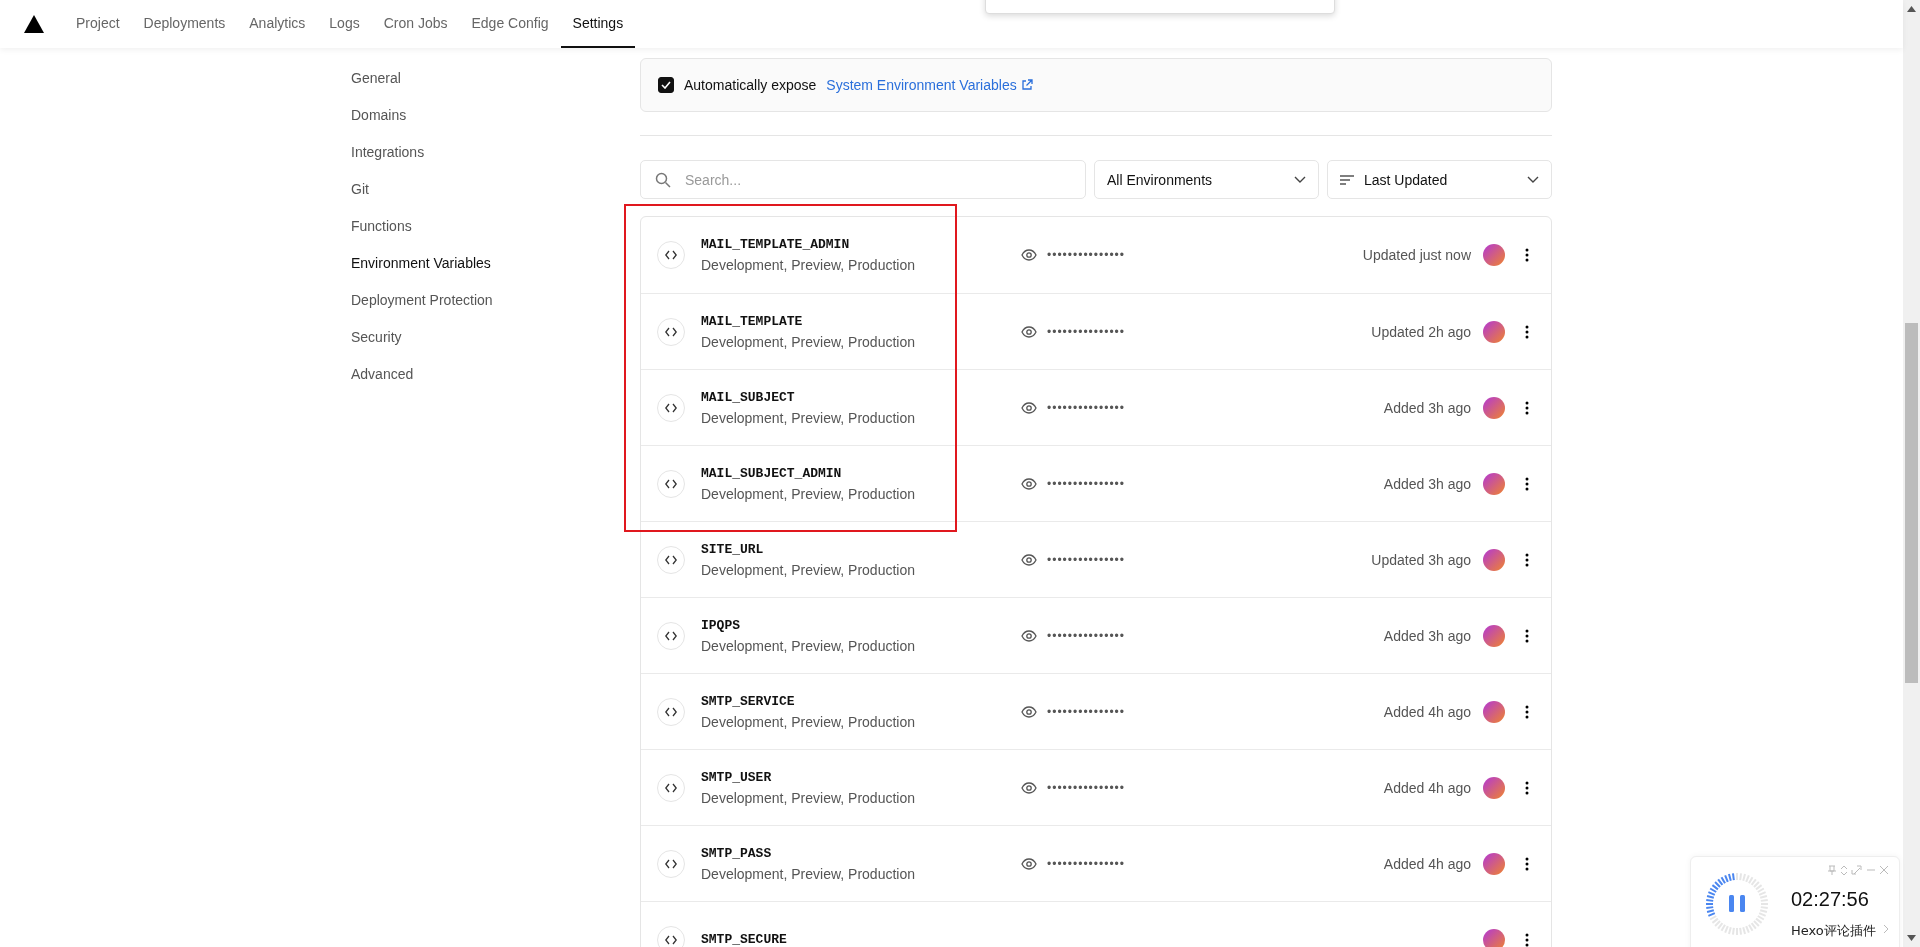 This screenshot has height=947, width=1920. Describe the element at coordinates (744, 939) in the screenshot. I see `variable-name: SMTP_SECURE` at that location.